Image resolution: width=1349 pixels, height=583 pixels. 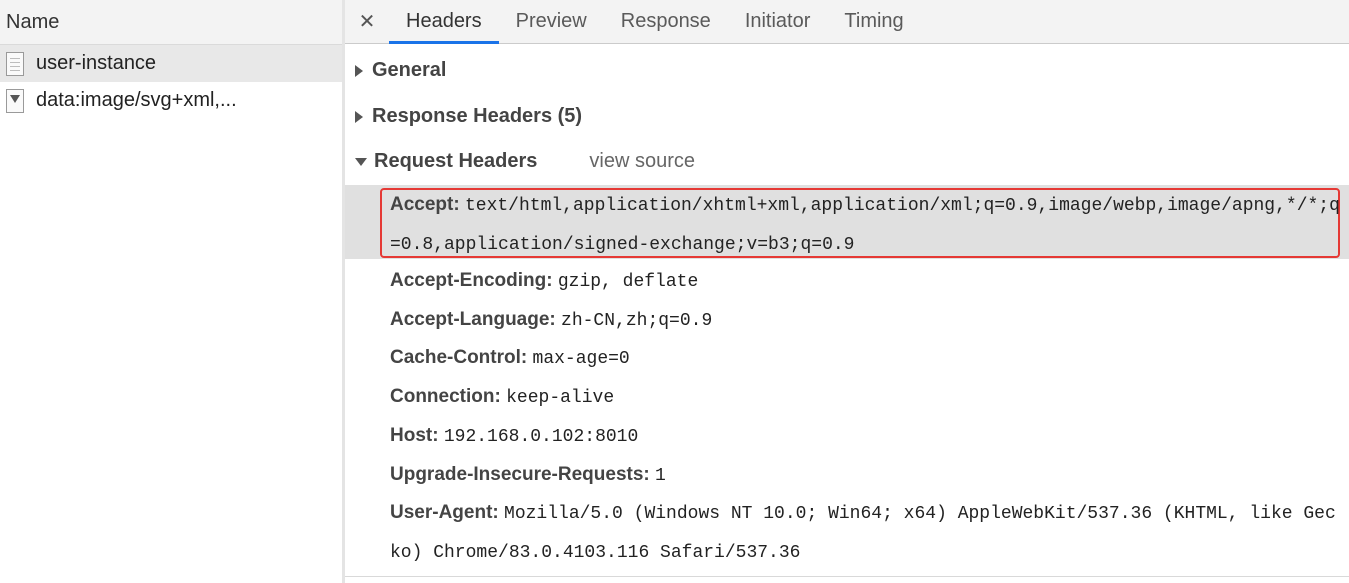 What do you see at coordinates (865, 436) in the screenshot?
I see `header-row-host: Host: 192.168.0.102:8010` at bounding box center [865, 436].